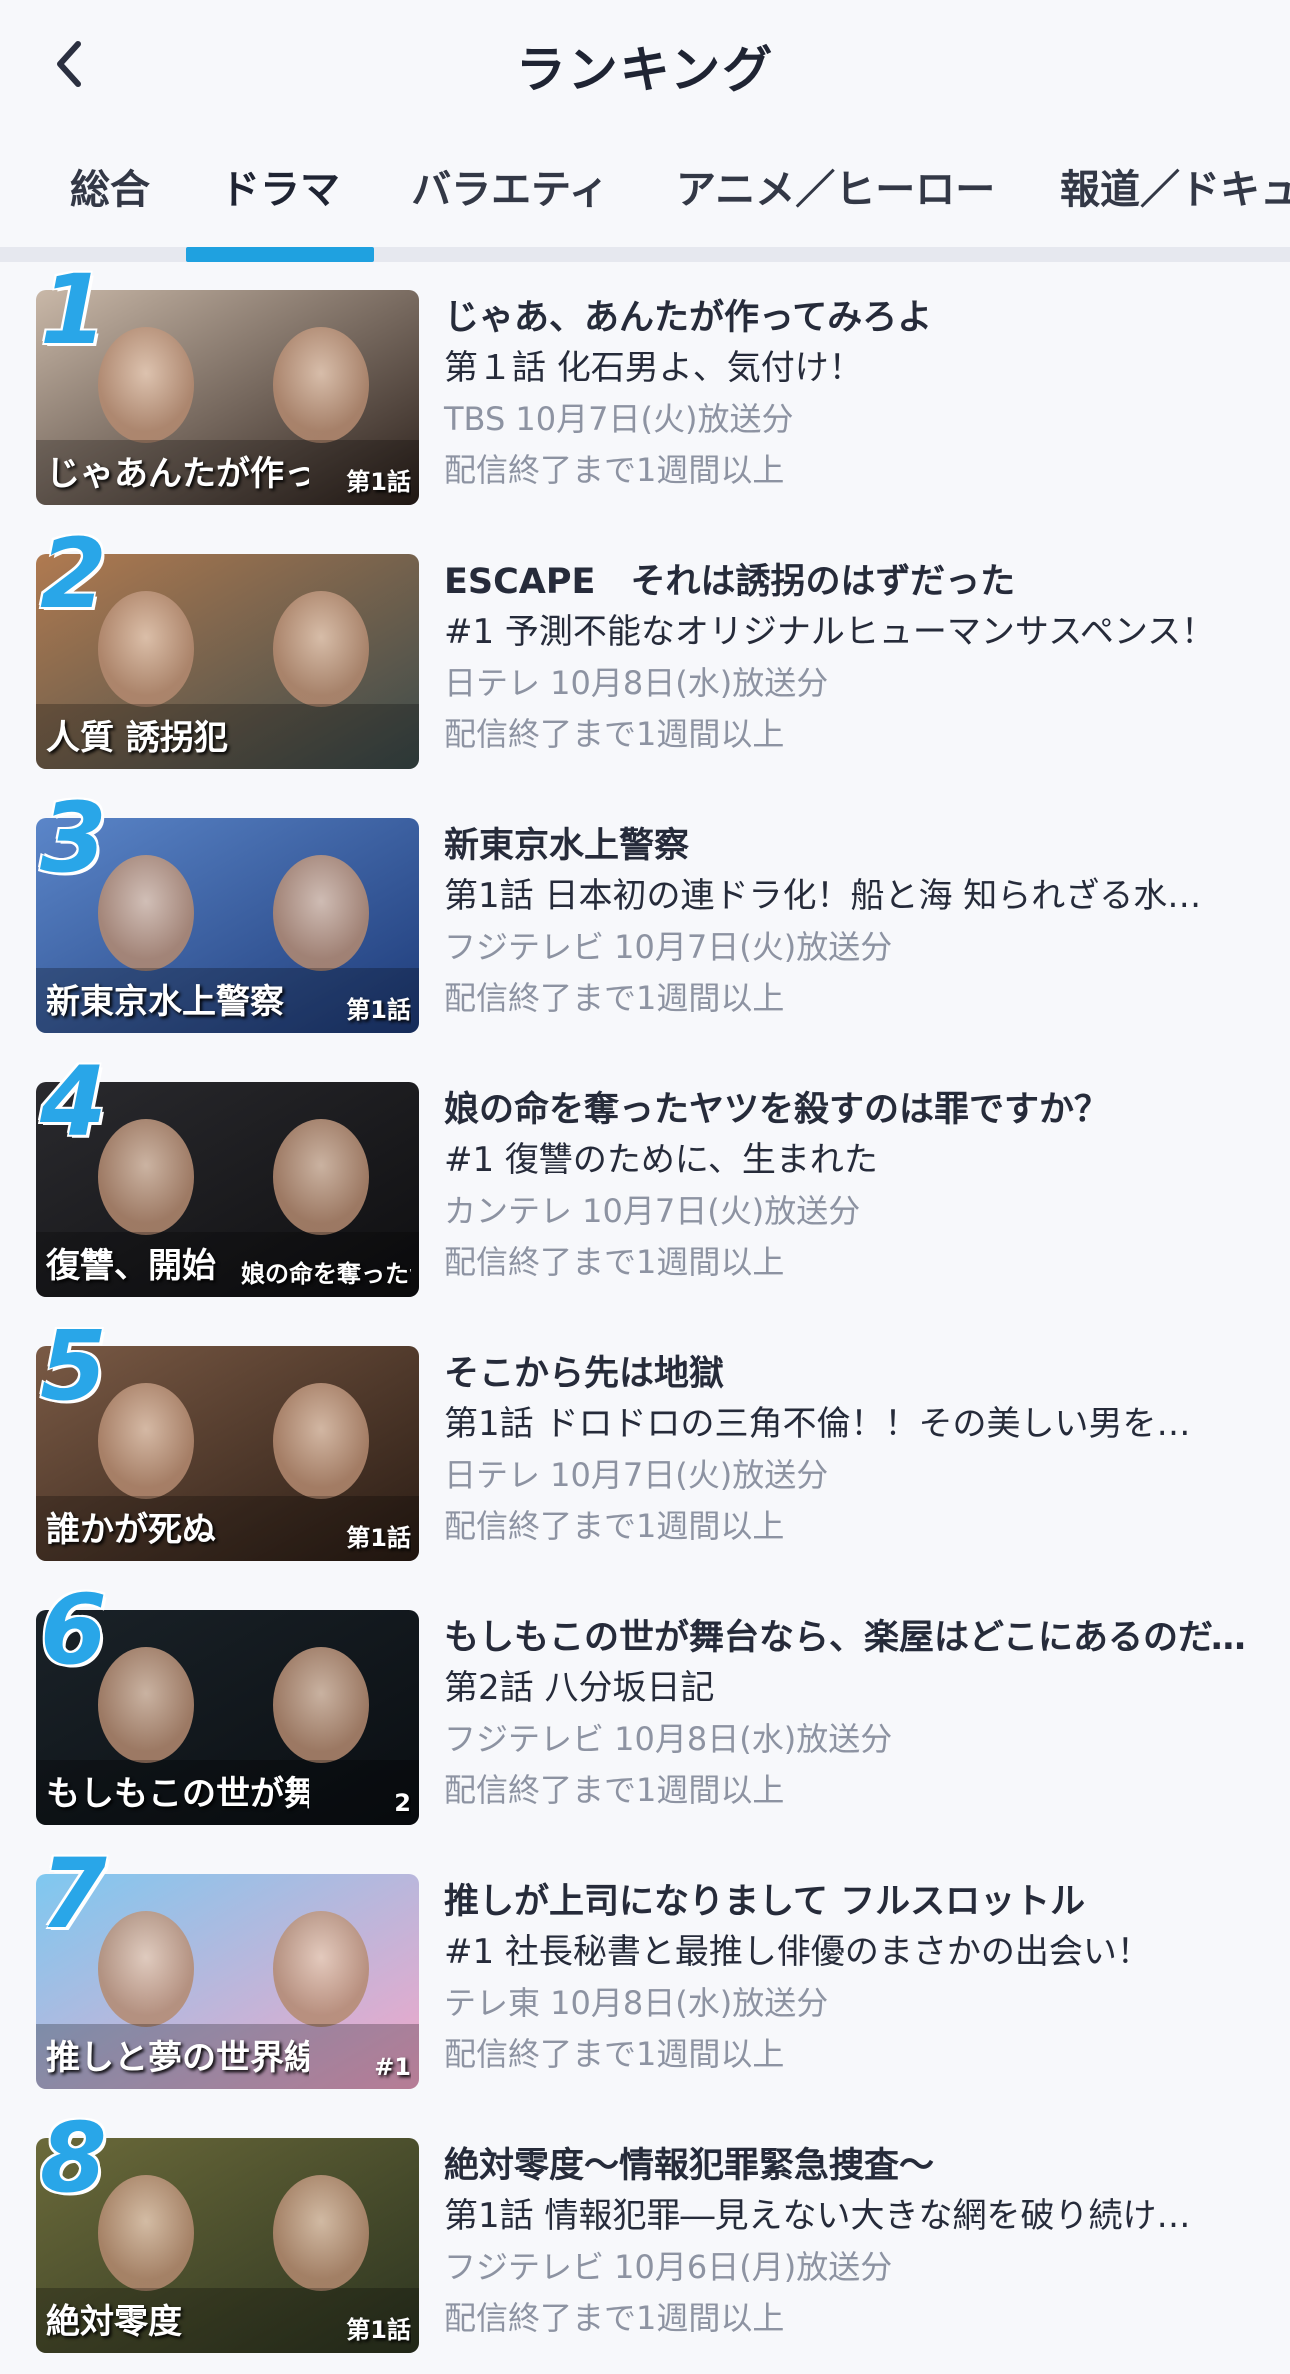  I want to click on tab-drama: ドラマ, so click(280, 200).